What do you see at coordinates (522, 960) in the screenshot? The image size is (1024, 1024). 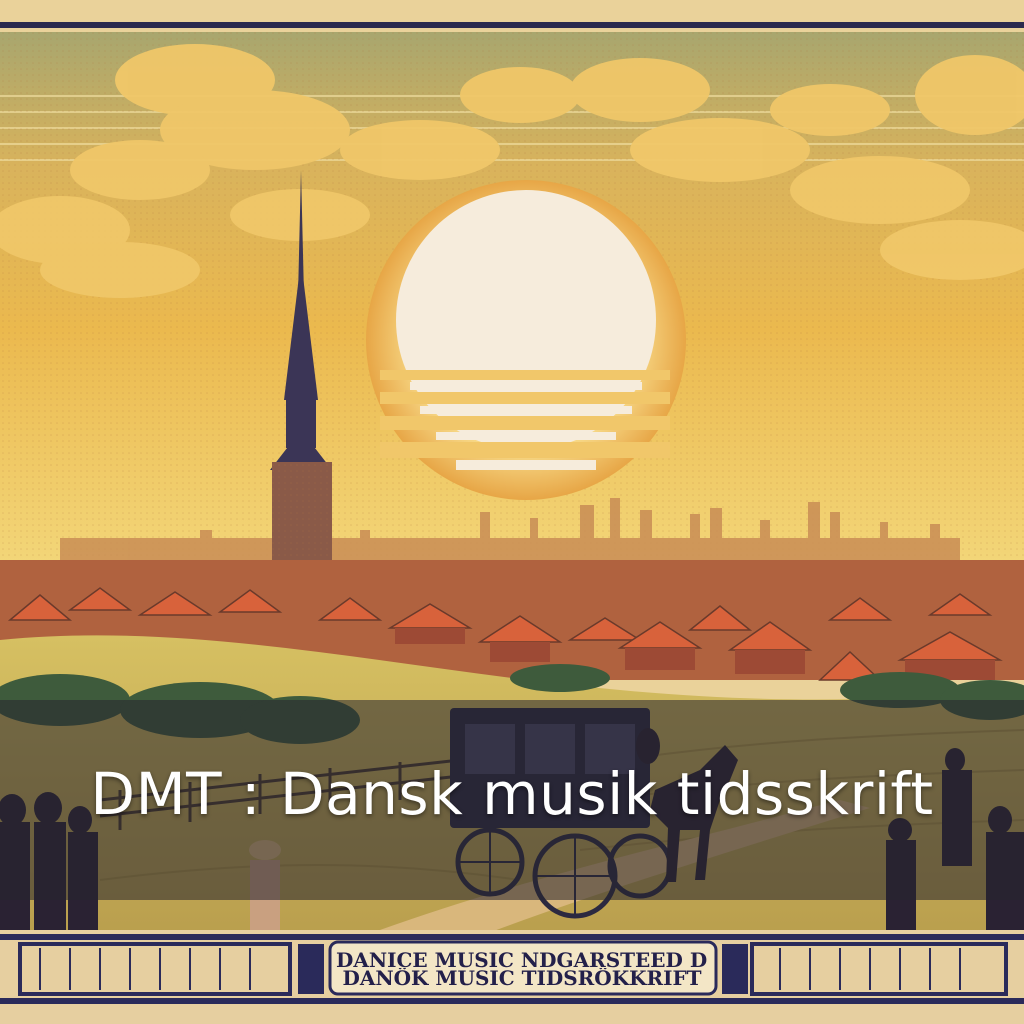 I see `plaque-text-line1: DANICE MUSIC NDGARSTEED DK` at bounding box center [522, 960].